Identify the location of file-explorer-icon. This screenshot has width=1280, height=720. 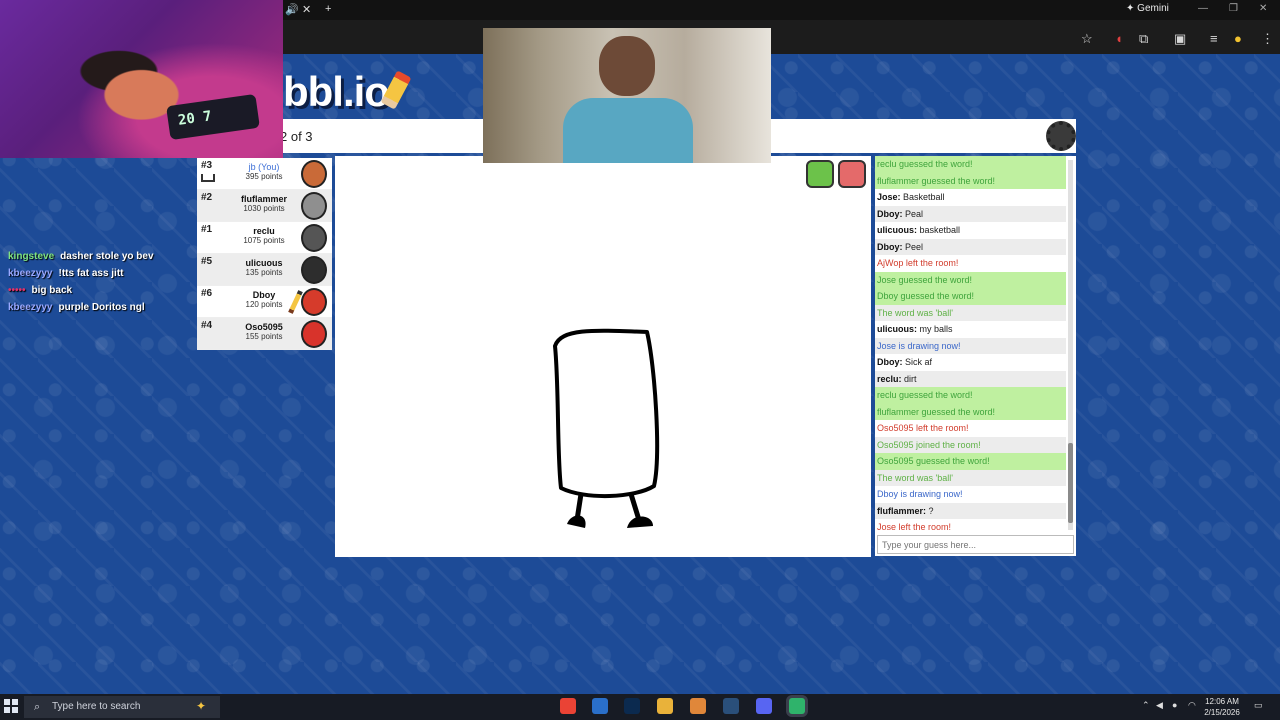
(665, 706).